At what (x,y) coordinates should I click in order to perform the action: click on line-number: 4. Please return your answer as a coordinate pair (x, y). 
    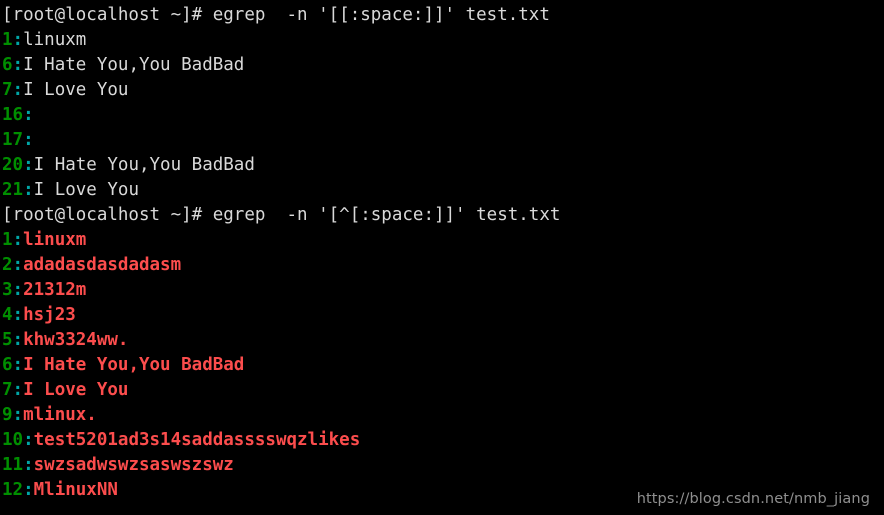
    Looking at the image, I should click on (7, 315).